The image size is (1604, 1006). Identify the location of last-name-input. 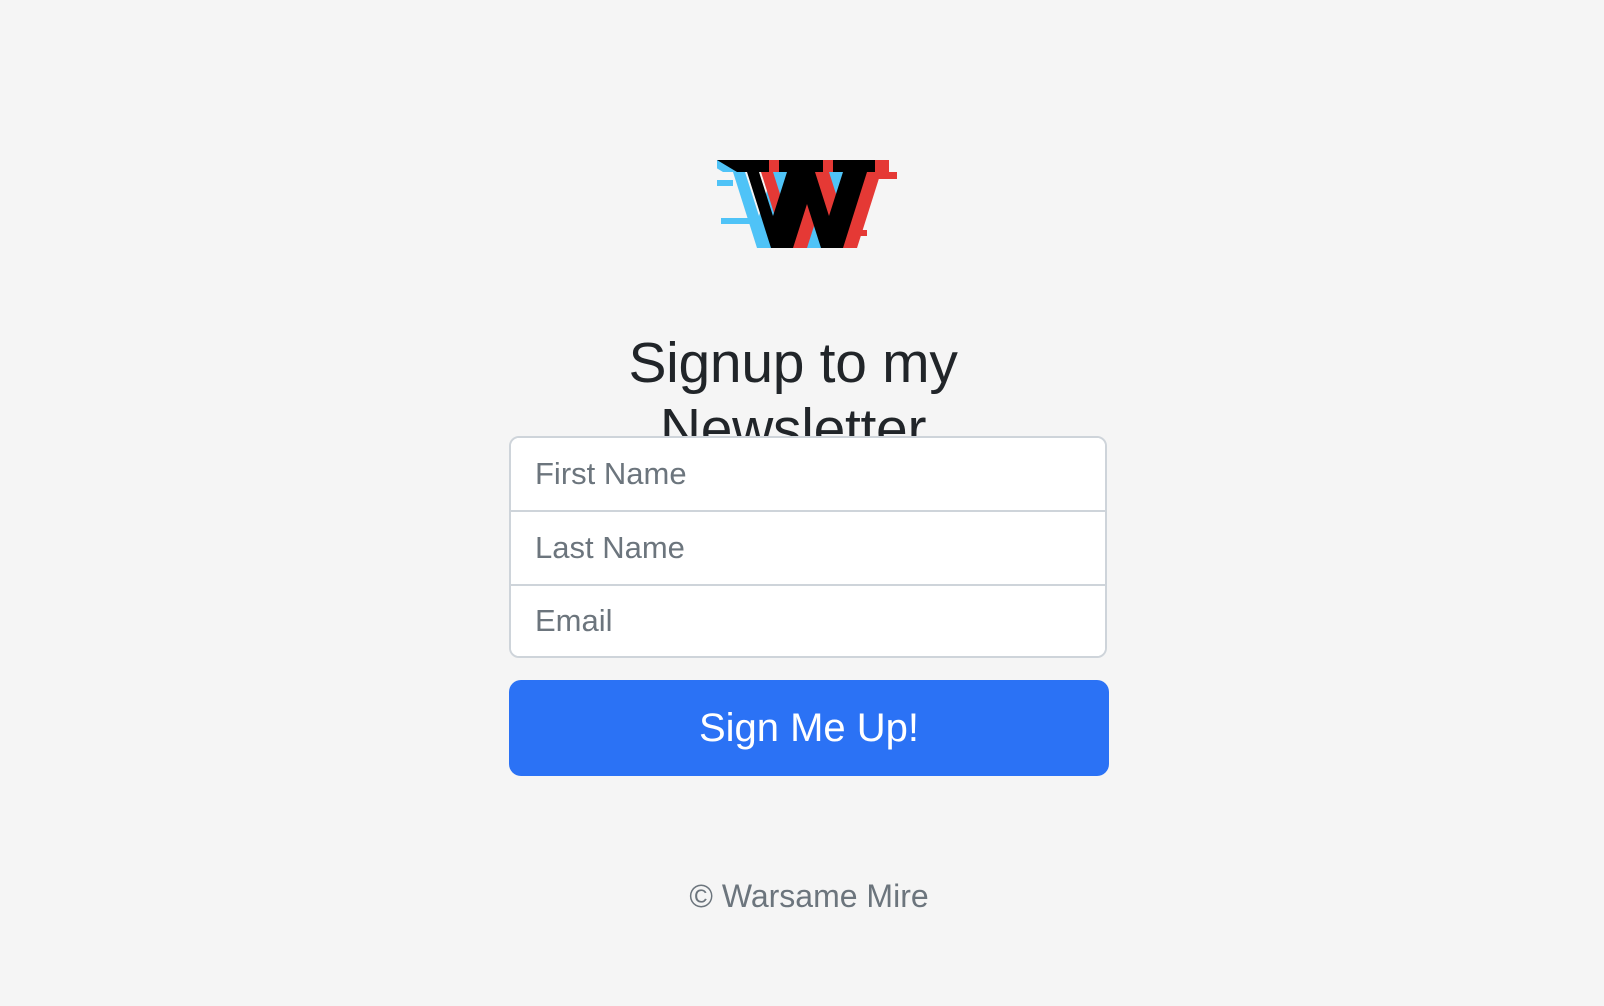
(808, 549).